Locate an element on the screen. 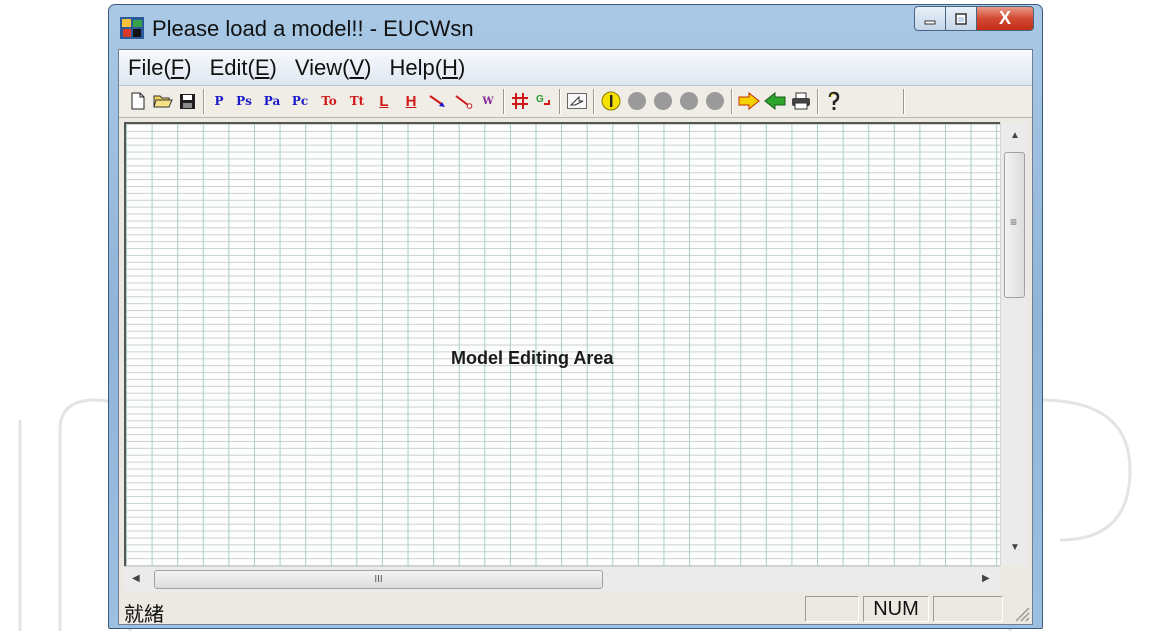  token-button is located at coordinates (611, 101).